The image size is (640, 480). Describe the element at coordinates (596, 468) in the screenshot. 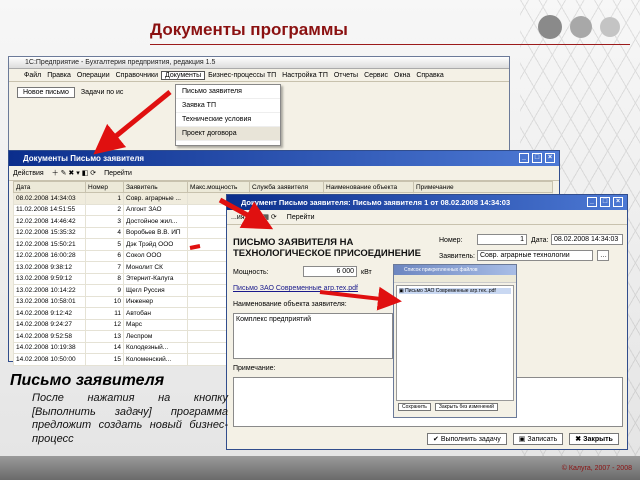

I see `copyright-text: © Калуга, 2007 - 2008` at that location.